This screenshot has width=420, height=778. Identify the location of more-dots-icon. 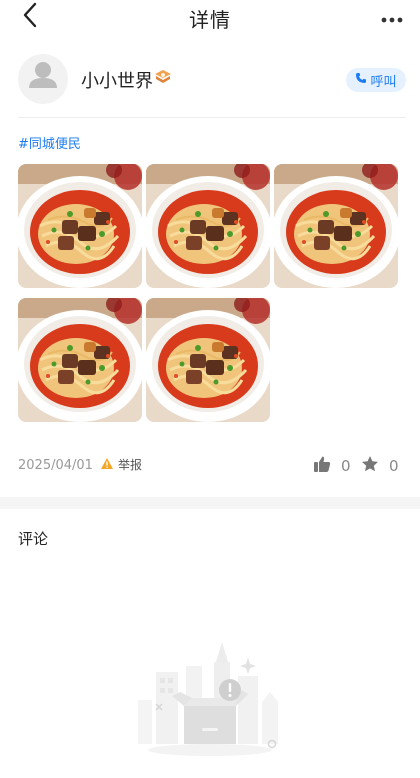
(392, 17).